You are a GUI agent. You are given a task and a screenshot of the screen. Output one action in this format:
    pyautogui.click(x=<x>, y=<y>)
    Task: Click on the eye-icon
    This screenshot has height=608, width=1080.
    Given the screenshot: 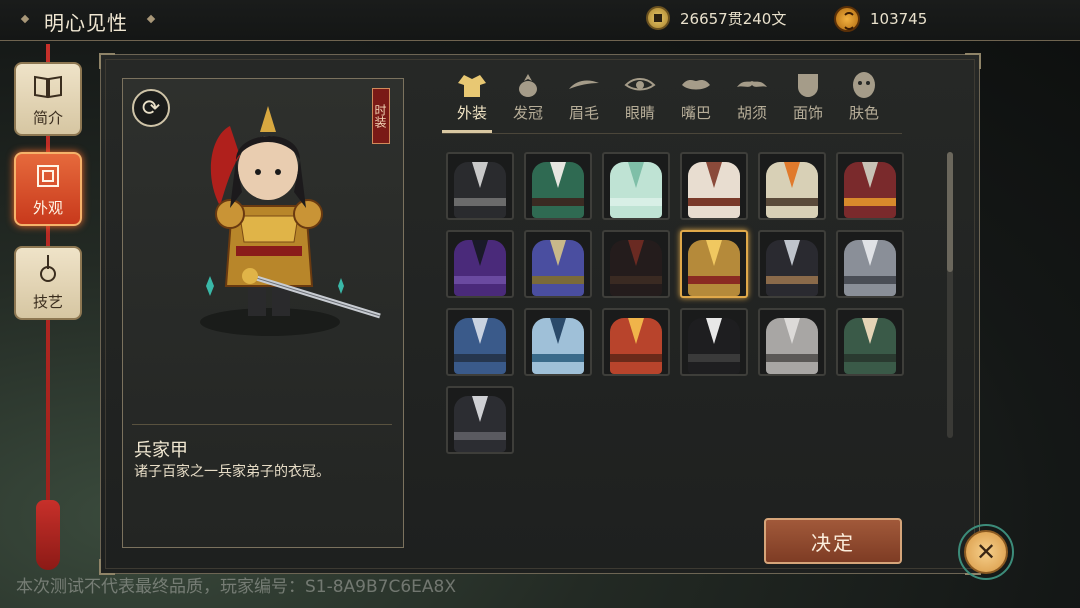 What is the action you would take?
    pyautogui.click(x=640, y=85)
    